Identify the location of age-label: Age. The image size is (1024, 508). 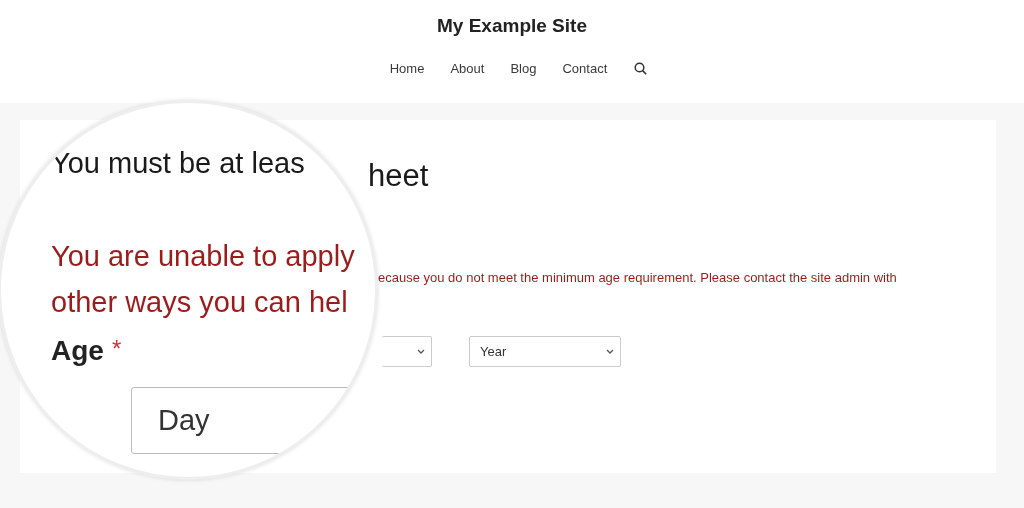
(77, 351).